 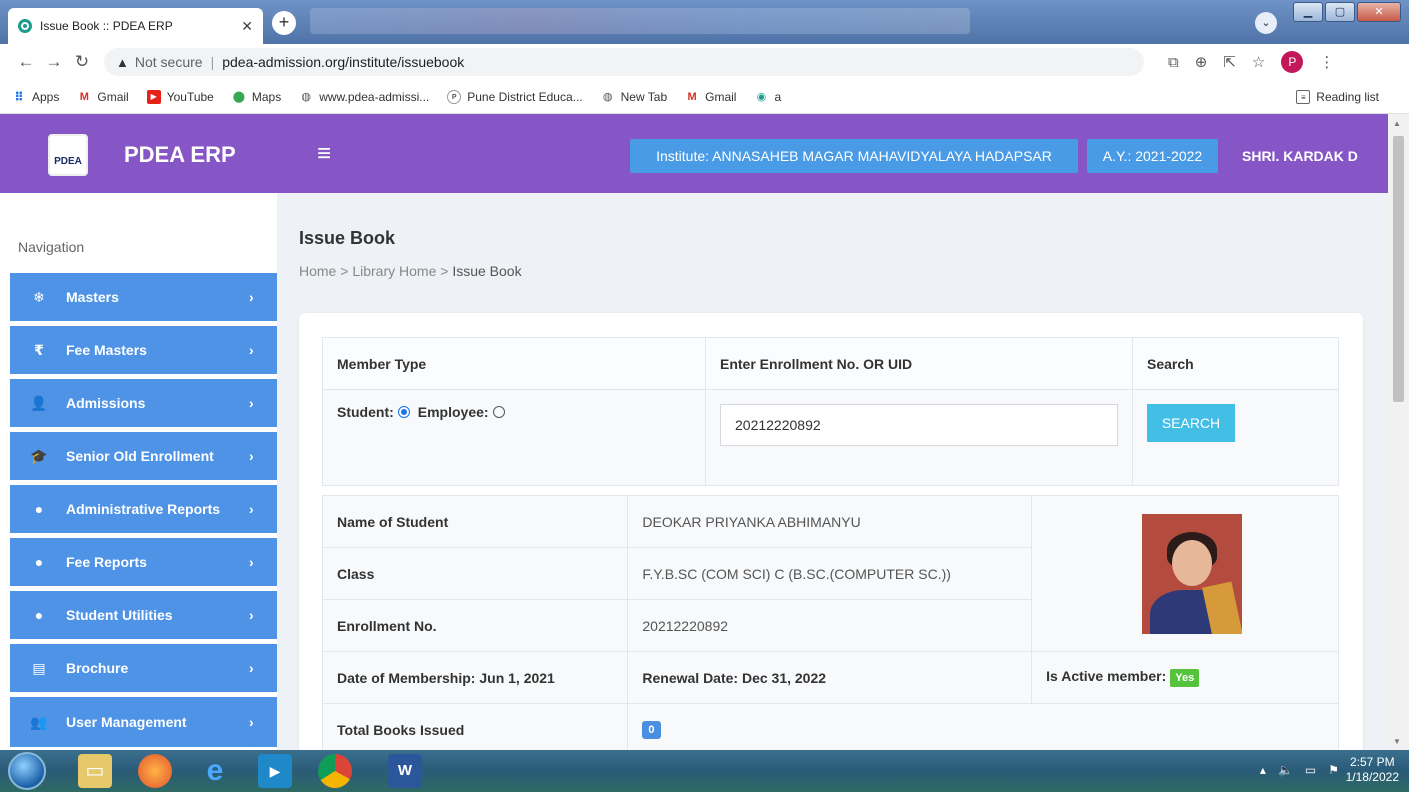 I want to click on share-icon: ⇱, so click(x=1229, y=62).